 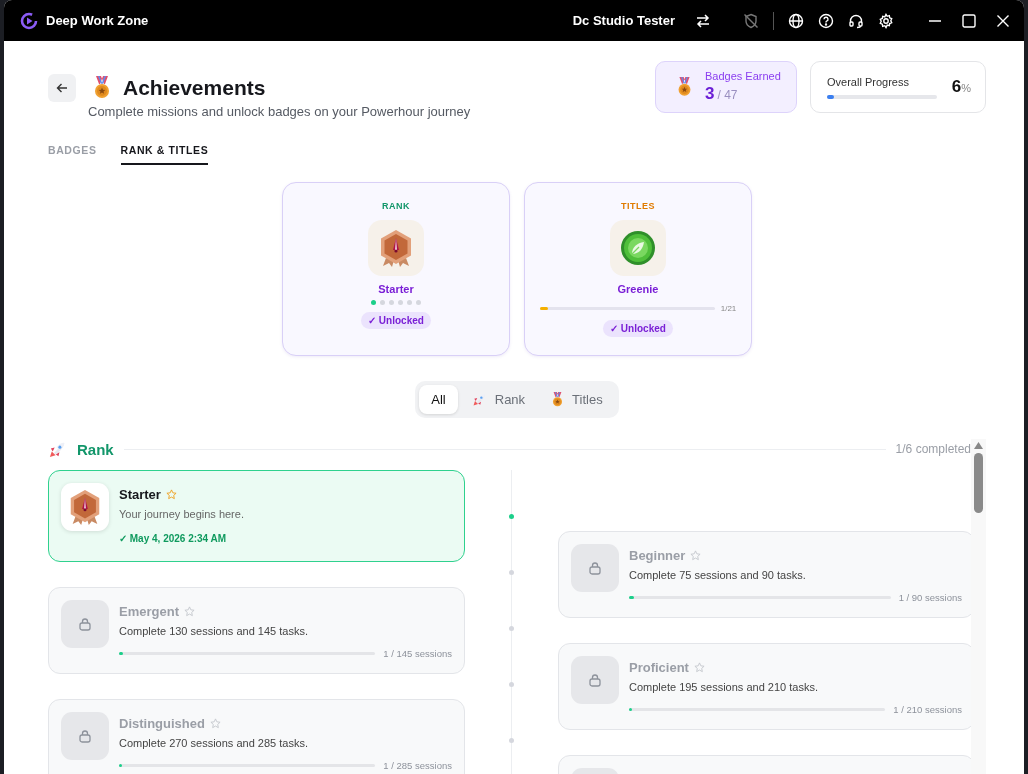 I want to click on badges-count: 3 / 47, so click(x=722, y=94).